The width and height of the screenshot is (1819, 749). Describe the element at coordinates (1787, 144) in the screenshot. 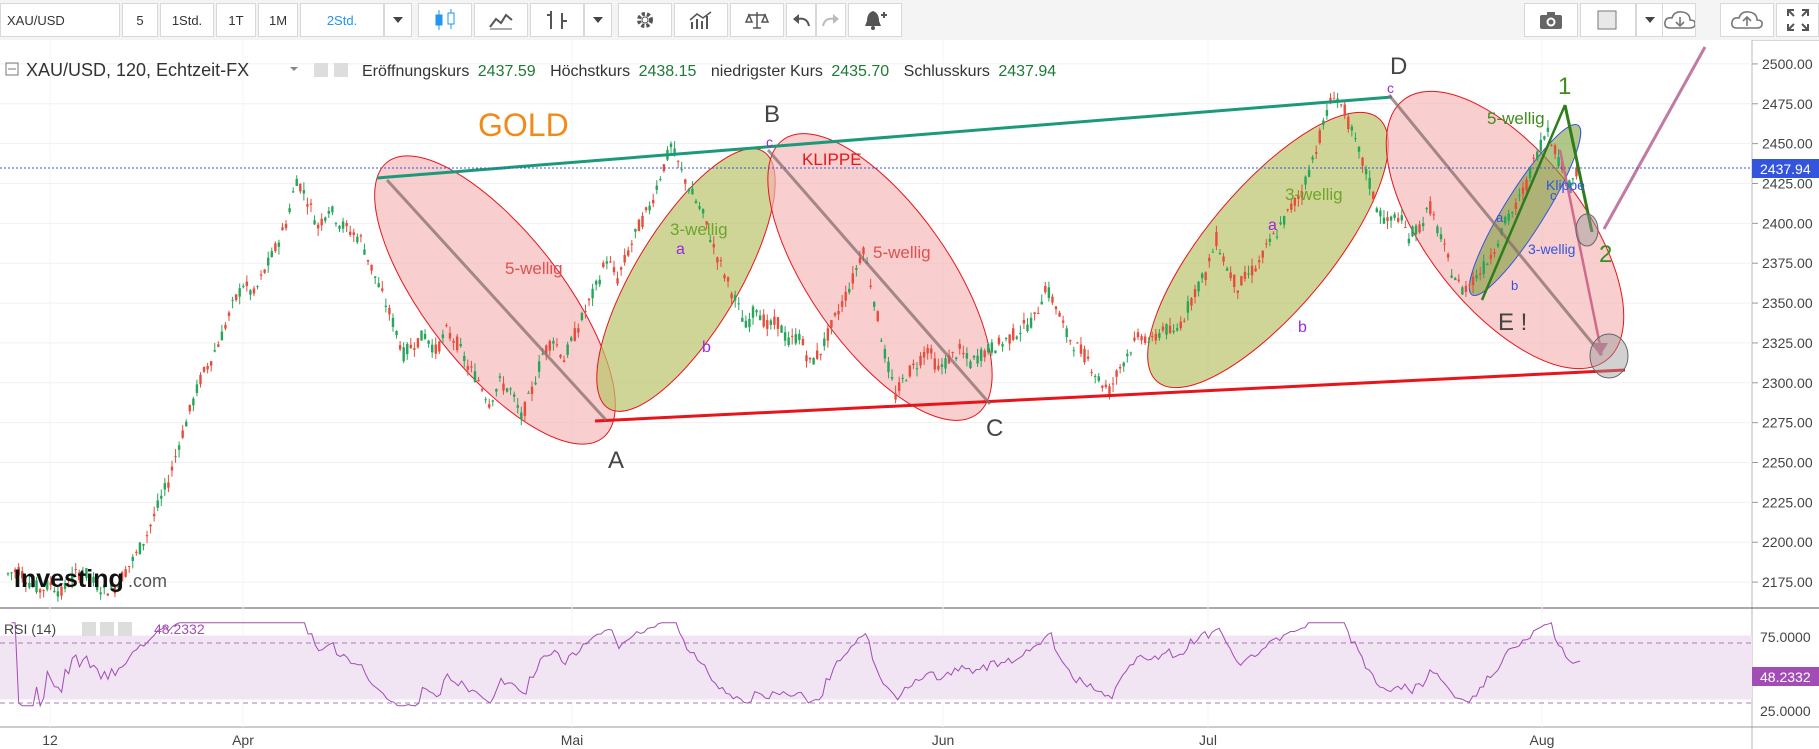

I see `price-tick-label: 2450.00` at that location.